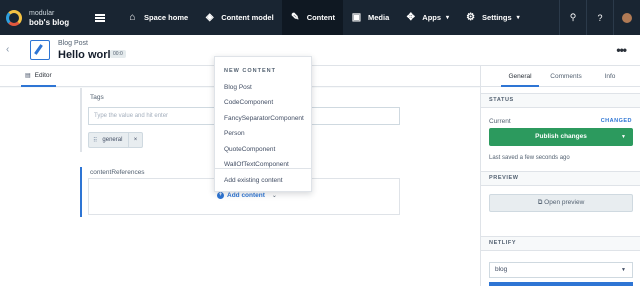  What do you see at coordinates (28, 76) in the screenshot?
I see `editor-icon: ▤` at bounding box center [28, 76].